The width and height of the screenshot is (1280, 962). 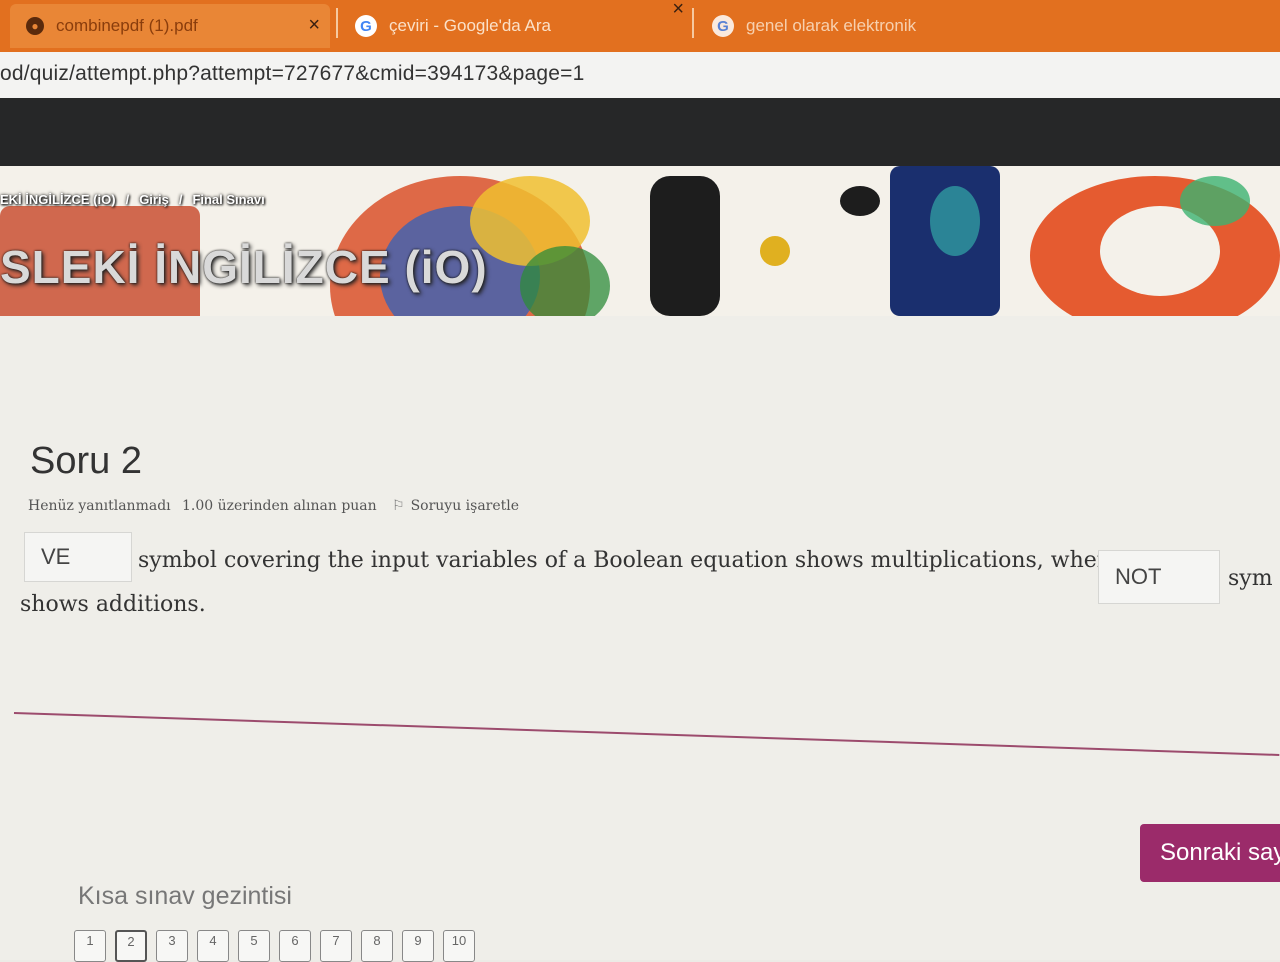 I want to click on tab-title: combinepdf (1).pdf, so click(x=127, y=25).